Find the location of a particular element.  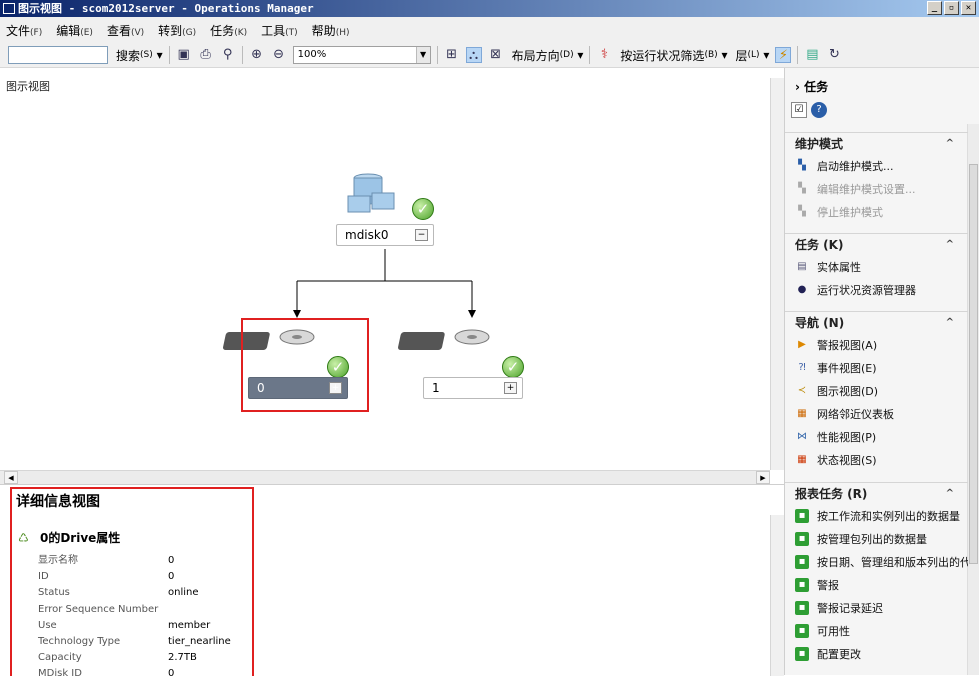

scroll-thumb is located at coordinates (973, 364).